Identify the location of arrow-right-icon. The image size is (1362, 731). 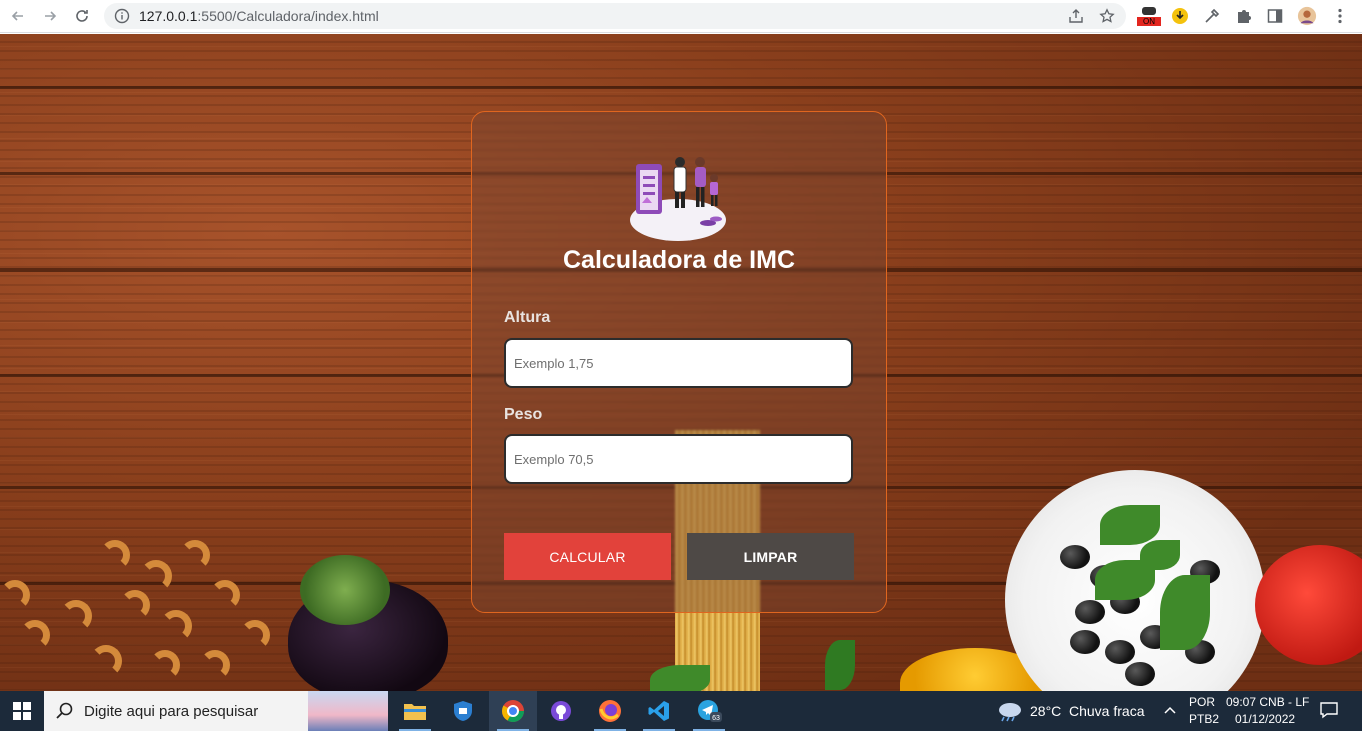
(51, 16).